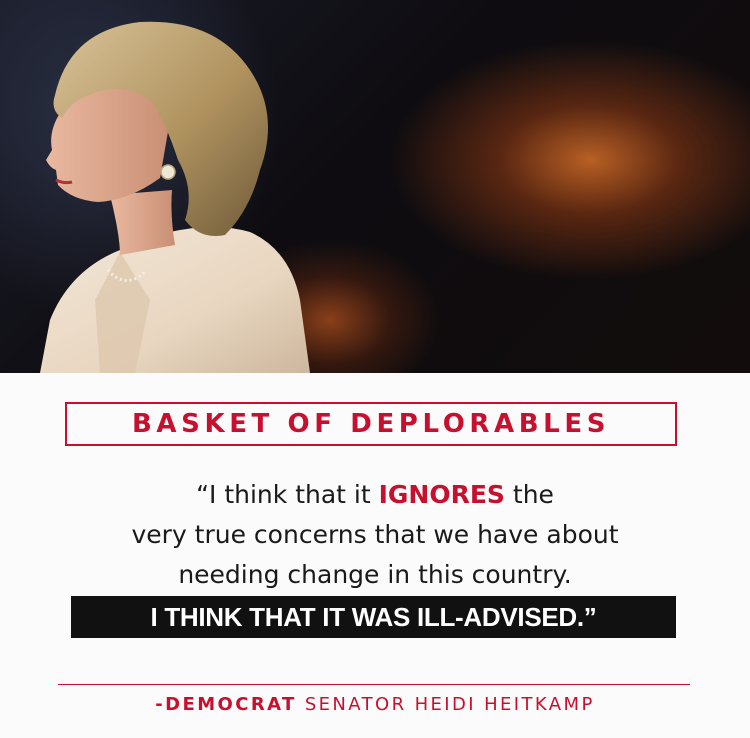  I want to click on earring-shape, so click(168, 172).